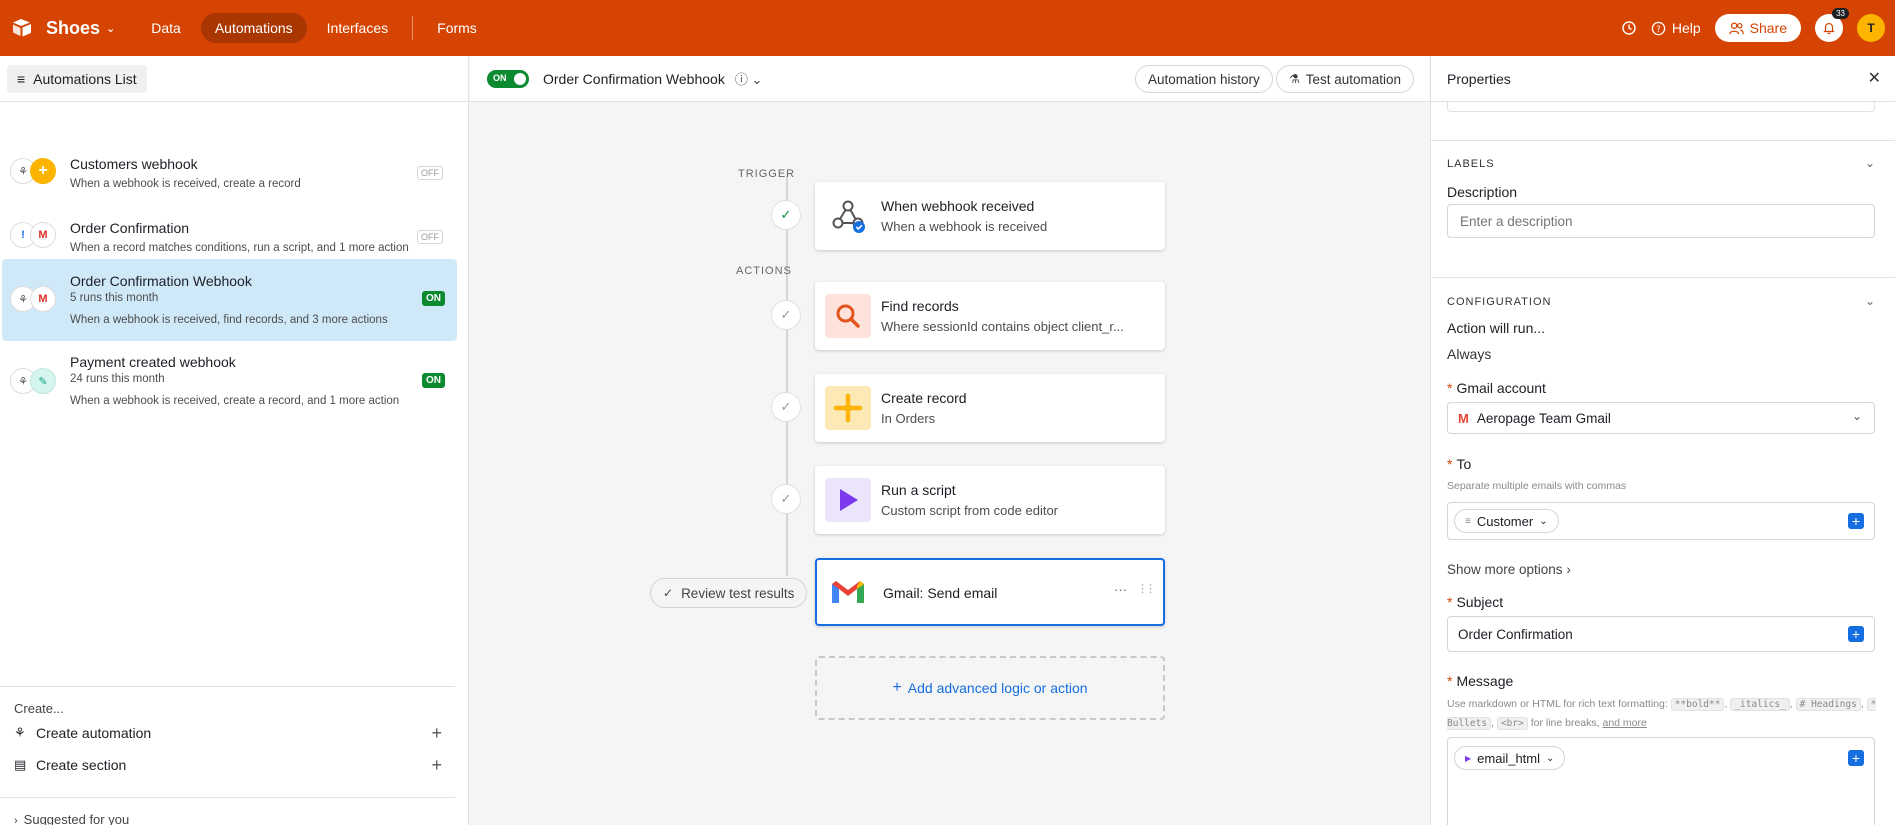  I want to click on gmail-account-value: Aeropage Team Gmail, so click(1543, 418).